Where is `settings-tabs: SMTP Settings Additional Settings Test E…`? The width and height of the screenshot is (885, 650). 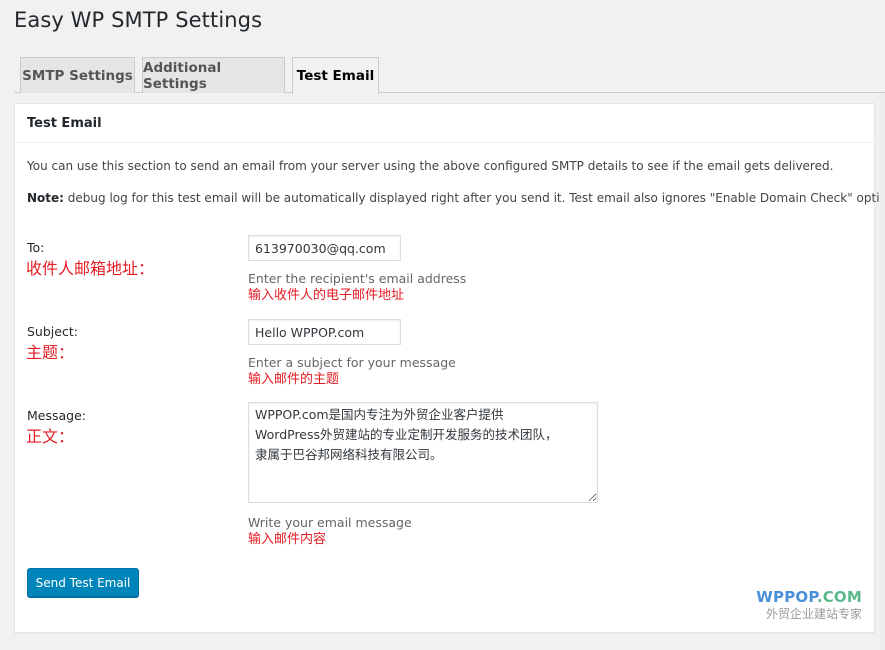
settings-tabs: SMTP Settings Additional Settings Test E… is located at coordinates (449, 75).